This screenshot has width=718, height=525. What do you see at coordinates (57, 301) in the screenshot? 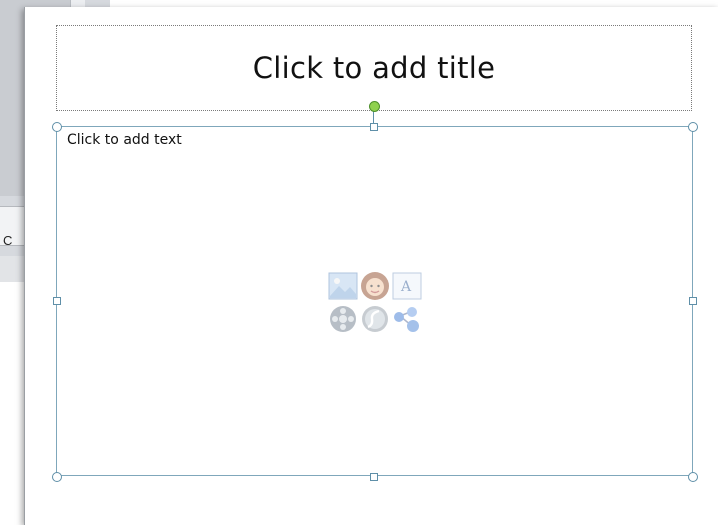
I see `resize-handle-left` at bounding box center [57, 301].